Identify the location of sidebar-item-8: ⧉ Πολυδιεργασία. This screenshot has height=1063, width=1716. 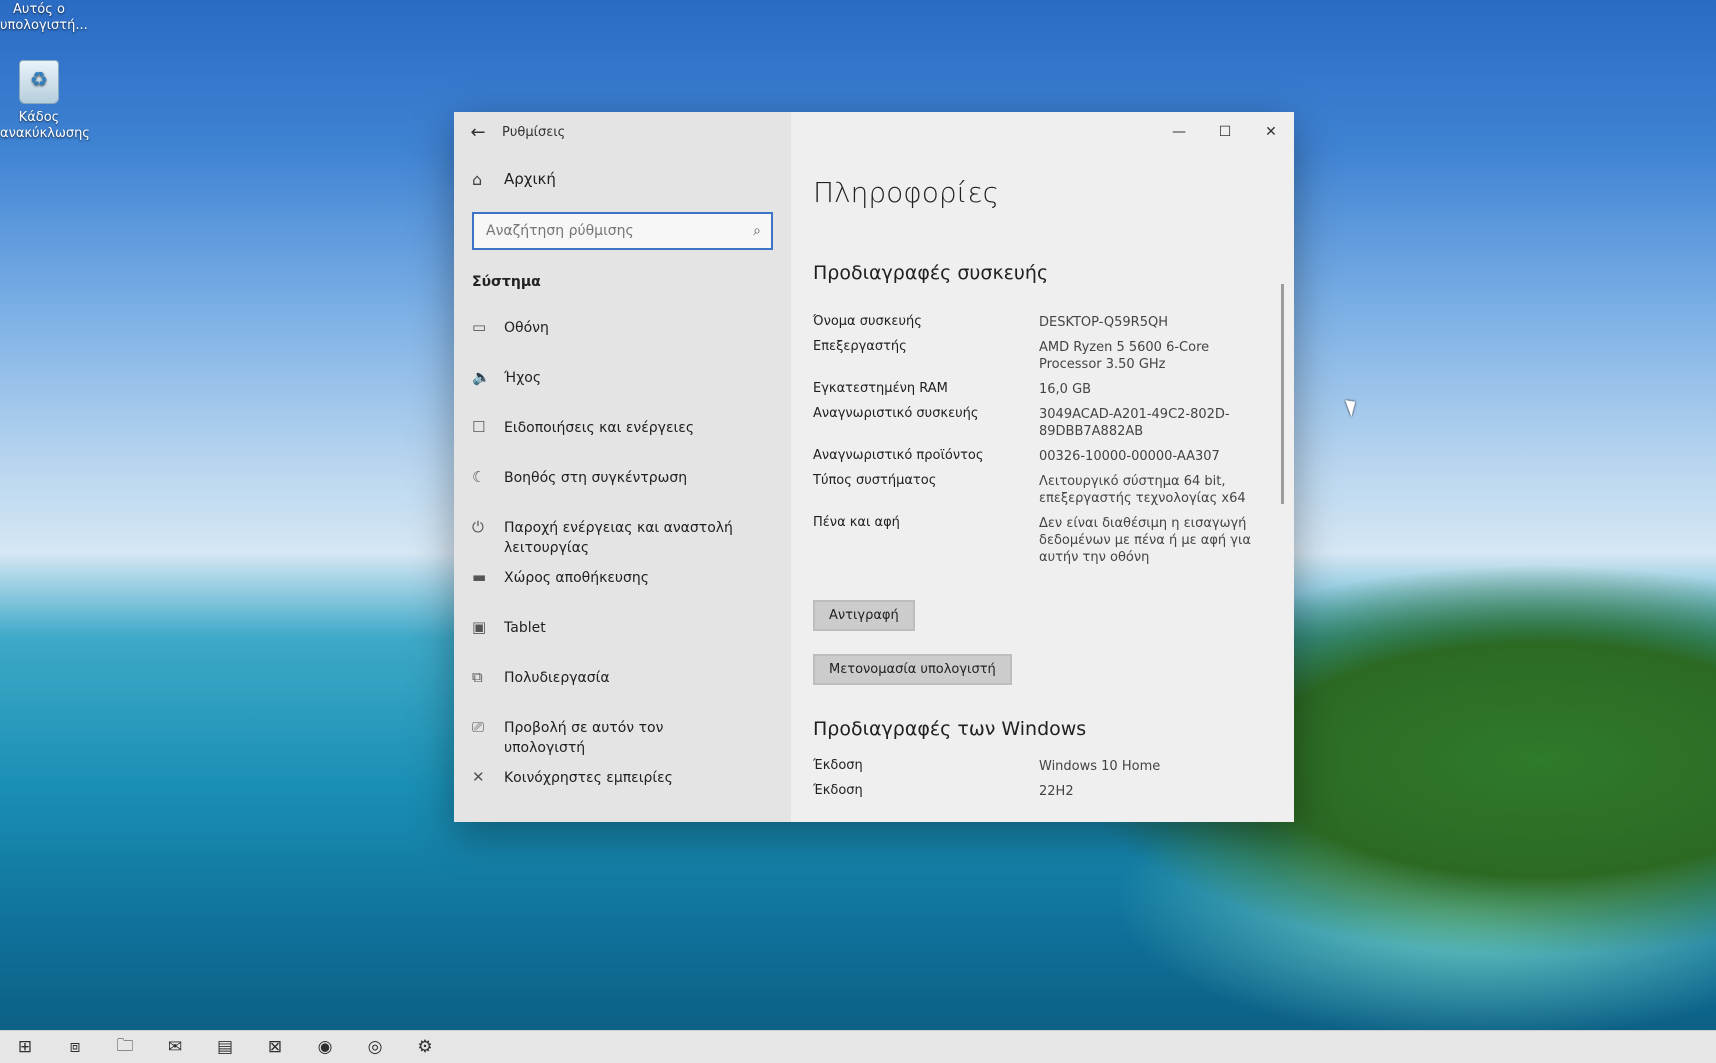
(622, 693).